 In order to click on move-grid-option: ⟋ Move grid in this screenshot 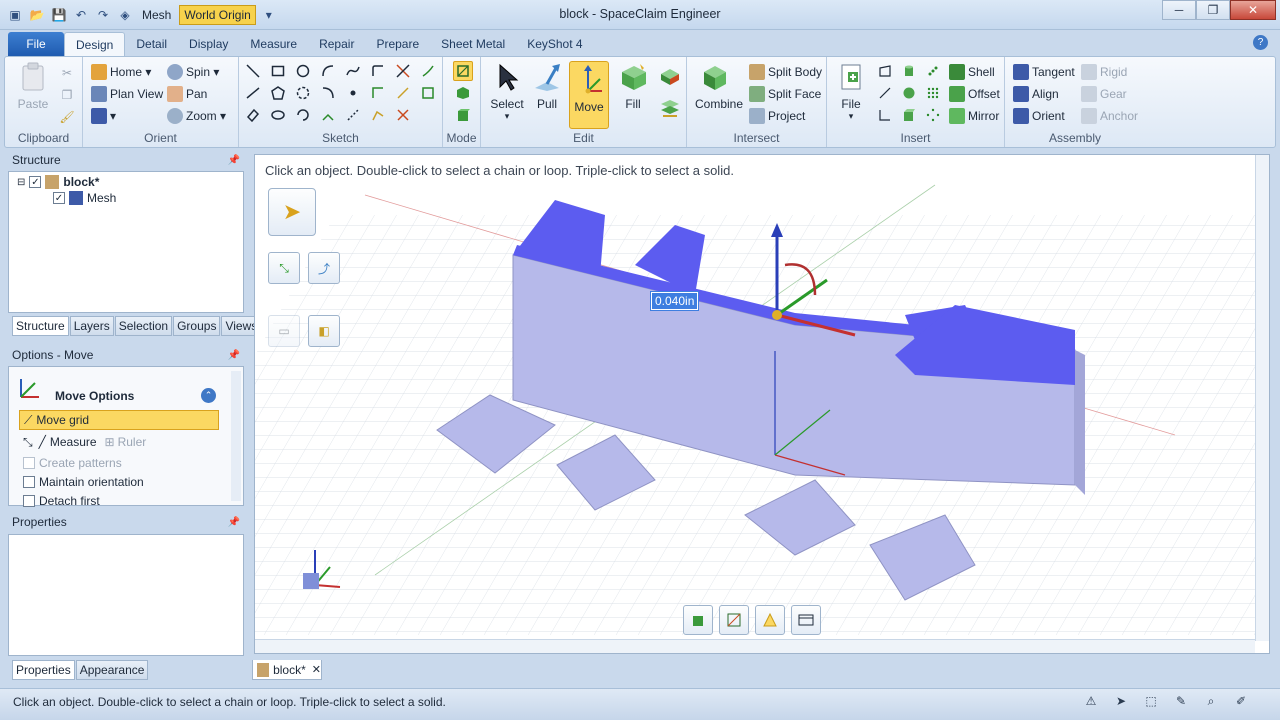, I will do `click(119, 420)`.